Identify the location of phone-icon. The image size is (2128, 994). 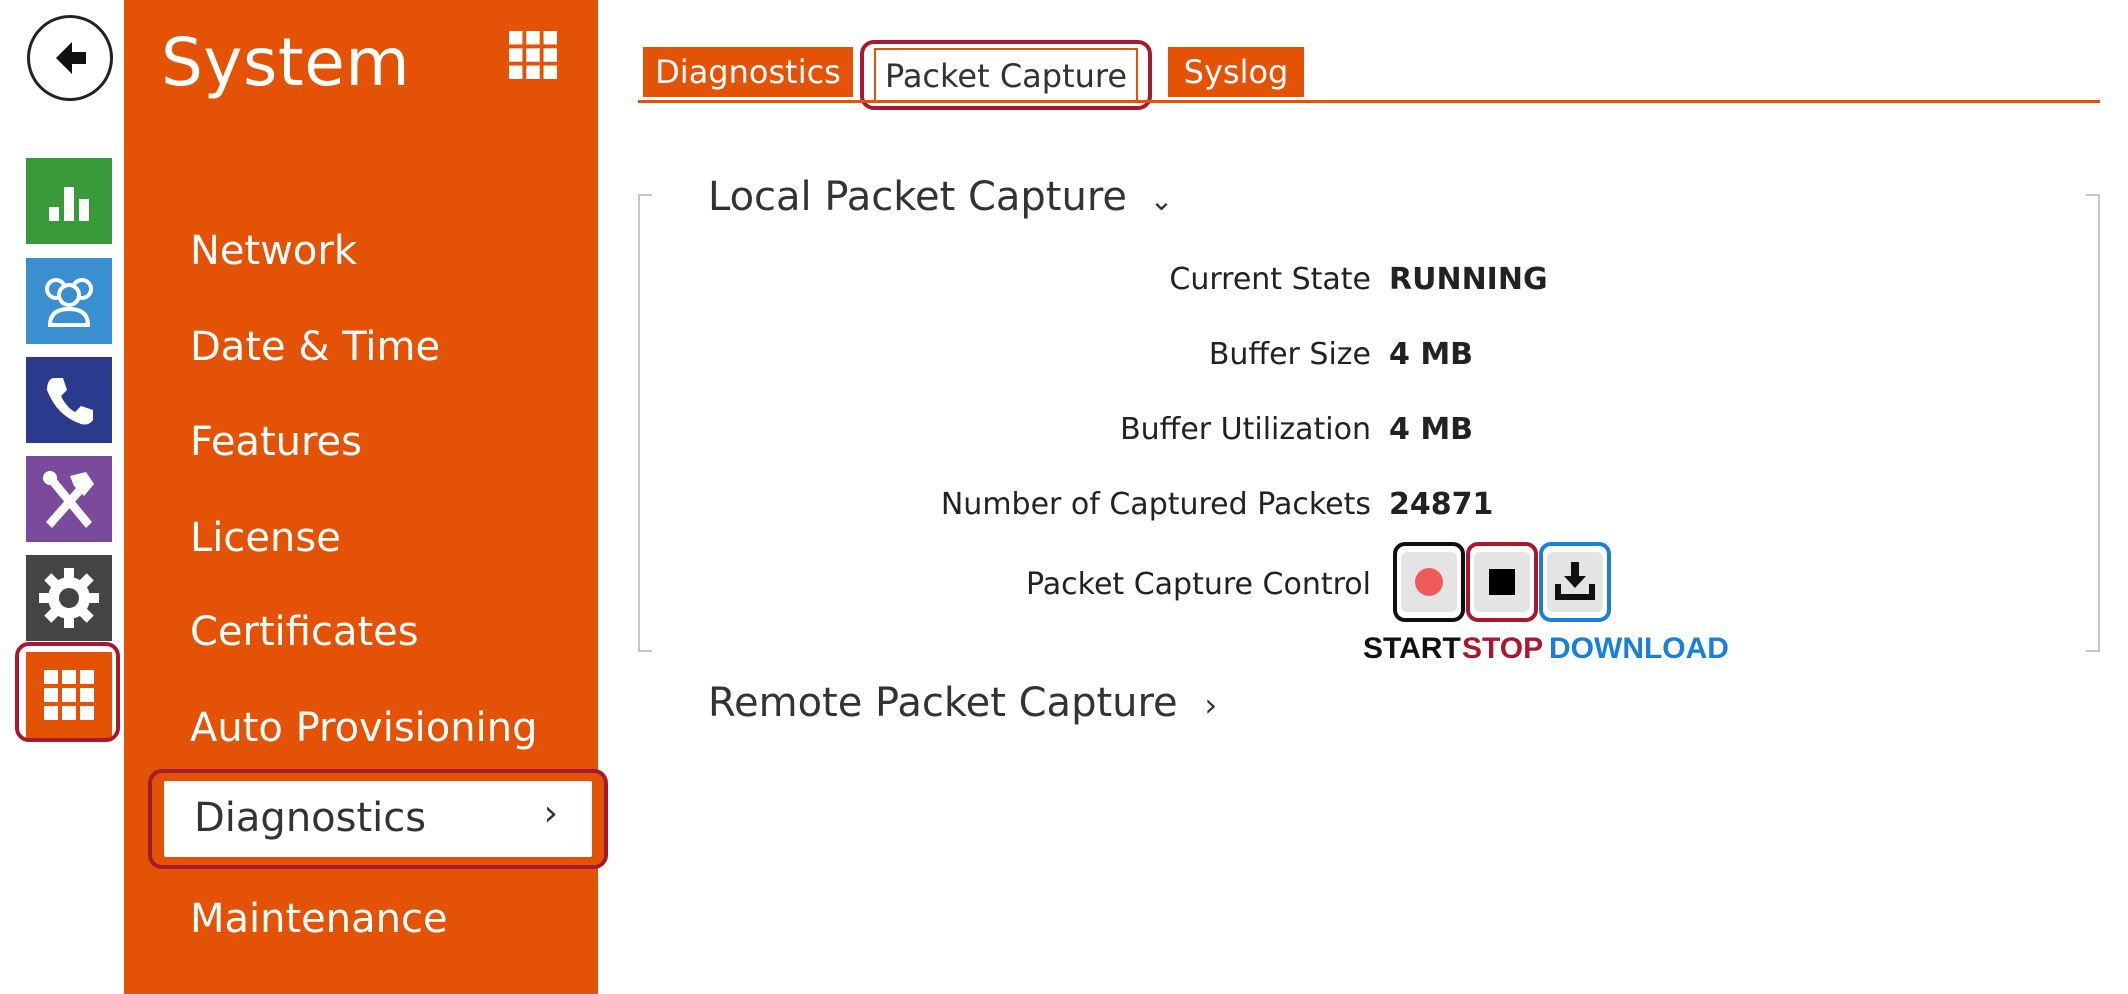
(70, 401).